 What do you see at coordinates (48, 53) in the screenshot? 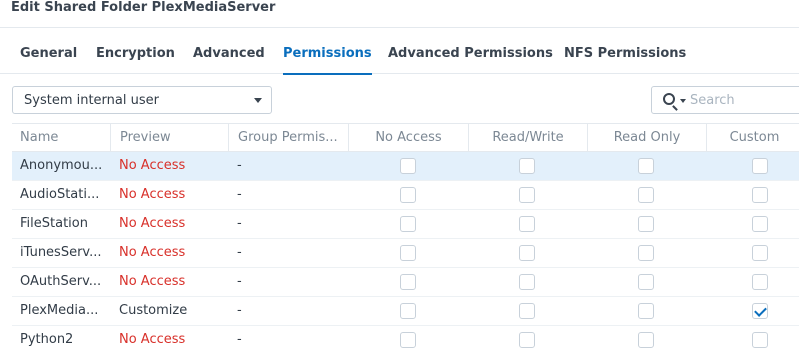
I see `tab-general: General` at bounding box center [48, 53].